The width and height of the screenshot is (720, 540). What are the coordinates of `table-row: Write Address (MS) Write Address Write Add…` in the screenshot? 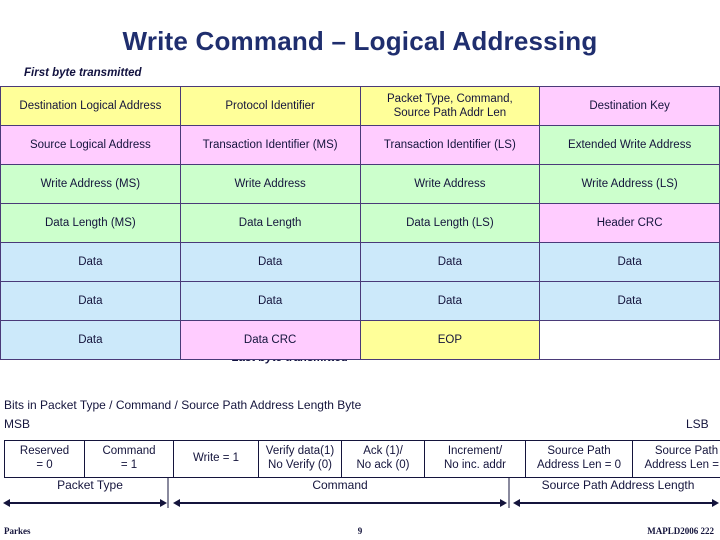 It's located at (360, 184).